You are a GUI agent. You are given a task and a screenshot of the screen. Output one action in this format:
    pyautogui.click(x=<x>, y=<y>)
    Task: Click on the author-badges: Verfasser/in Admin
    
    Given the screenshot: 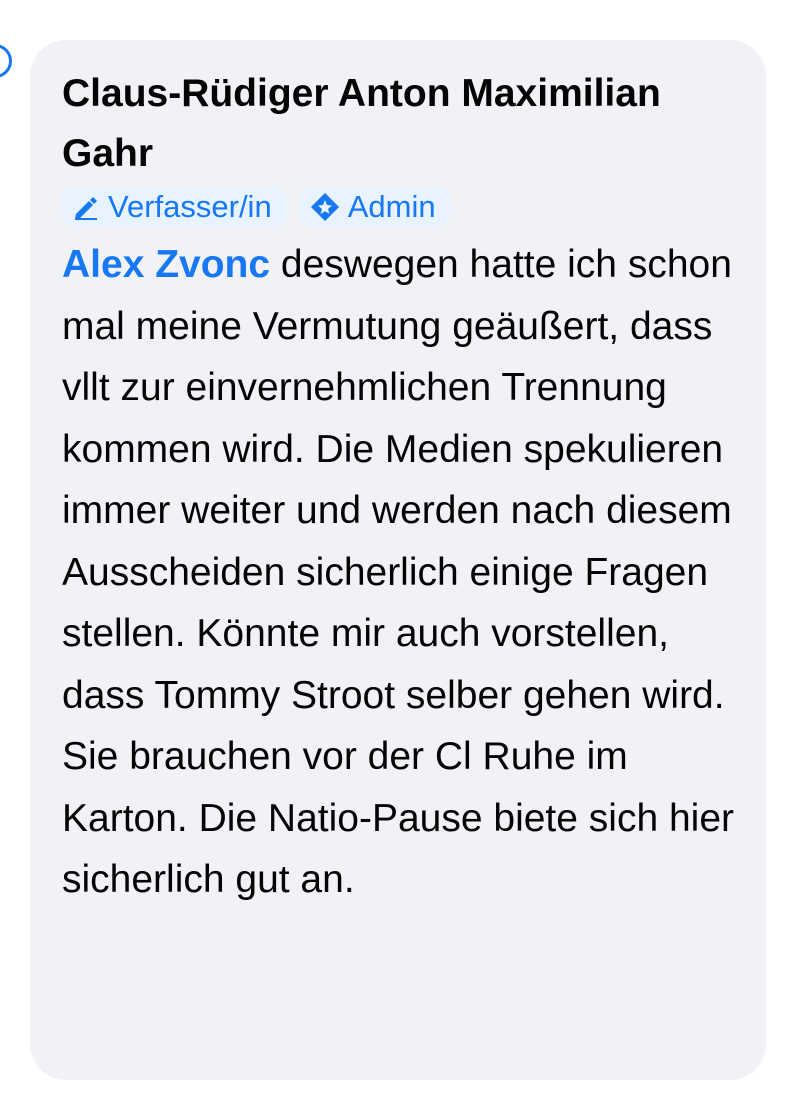 What is the action you would take?
    pyautogui.click(x=399, y=207)
    